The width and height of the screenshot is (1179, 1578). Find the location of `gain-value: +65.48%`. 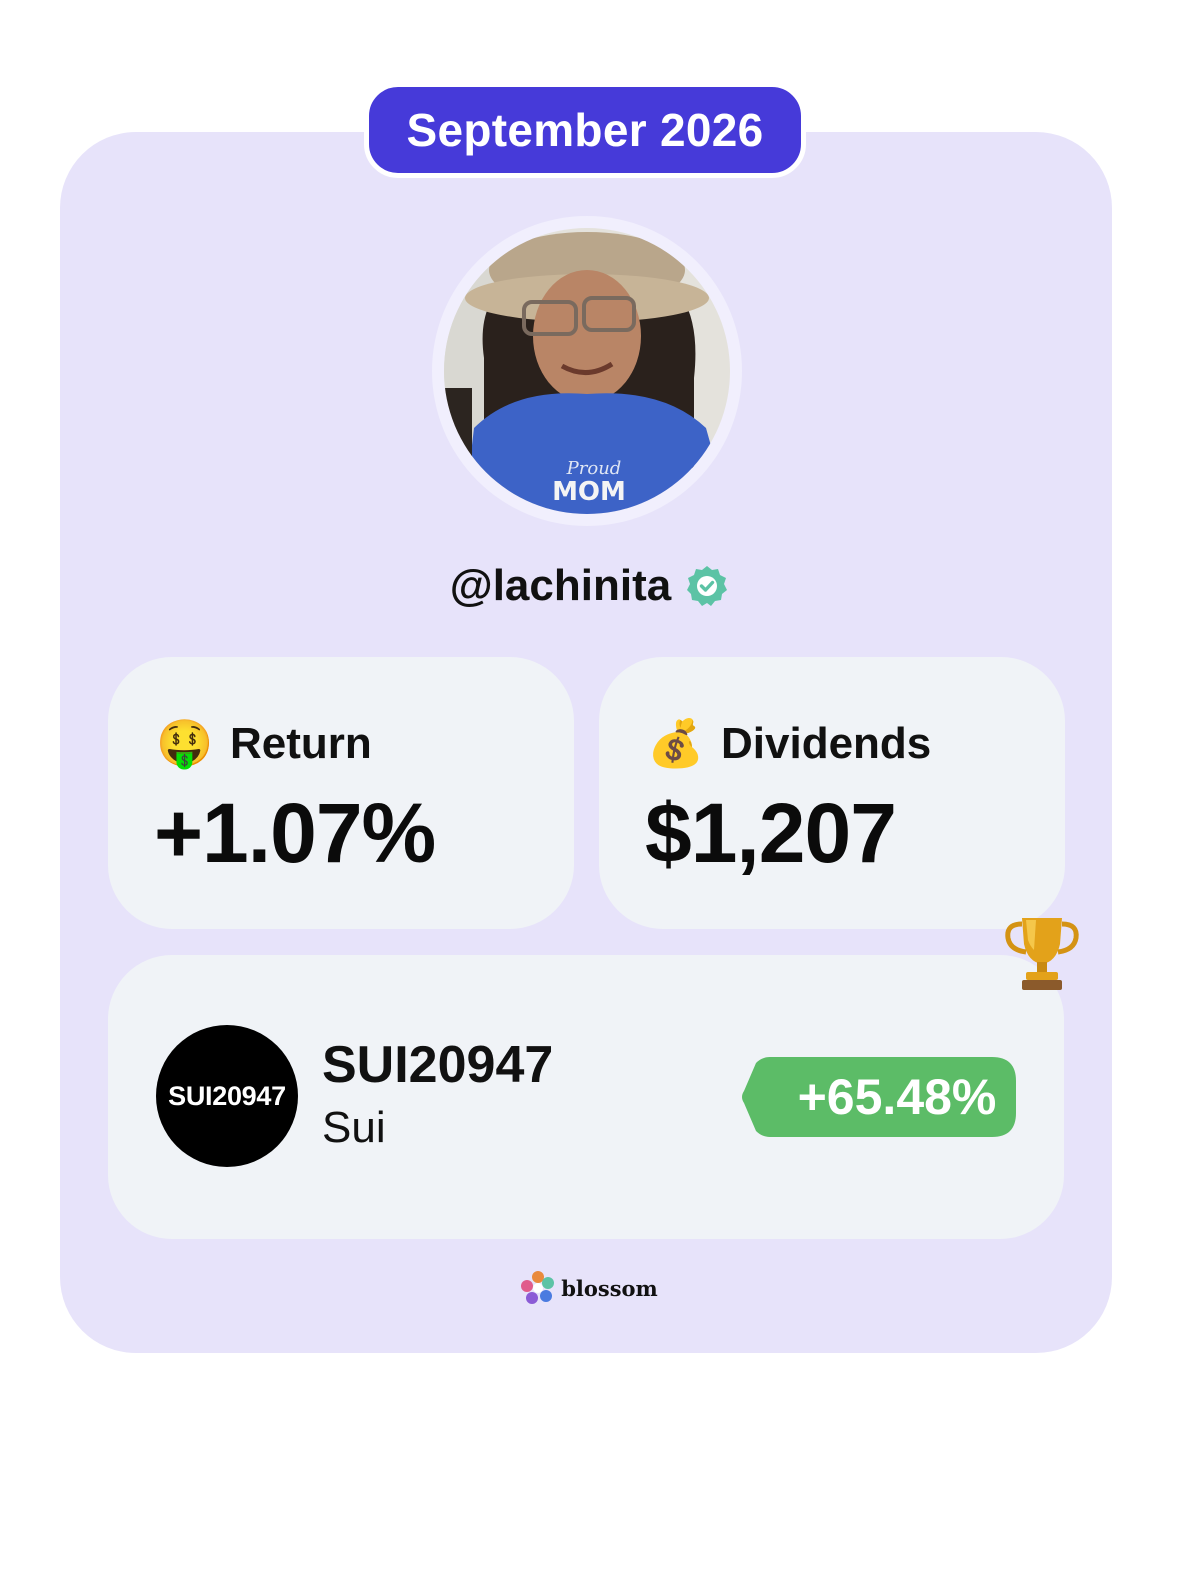

gain-value: +65.48% is located at coordinates (897, 1097).